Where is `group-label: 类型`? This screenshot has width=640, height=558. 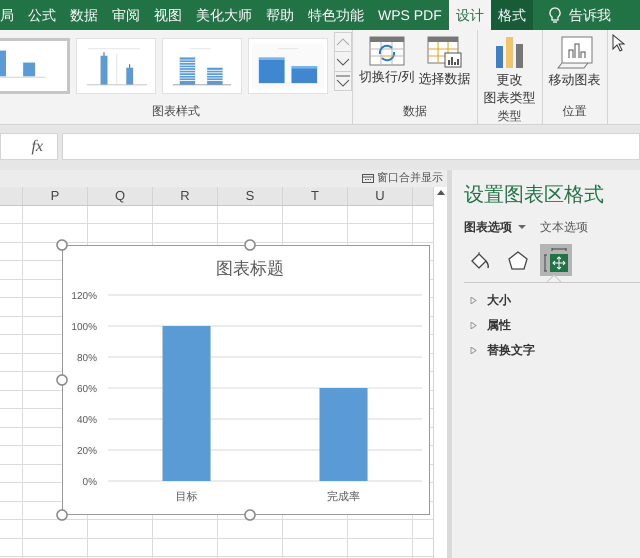
group-label: 类型 is located at coordinates (509, 116).